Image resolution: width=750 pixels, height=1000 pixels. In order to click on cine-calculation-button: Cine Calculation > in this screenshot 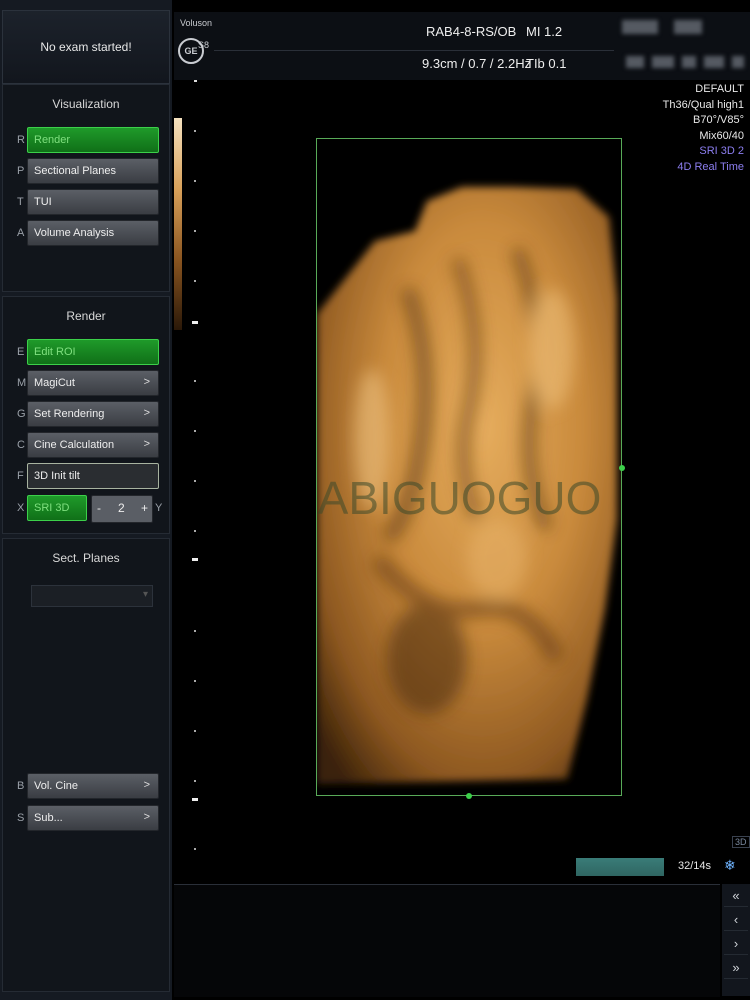, I will do `click(93, 445)`.